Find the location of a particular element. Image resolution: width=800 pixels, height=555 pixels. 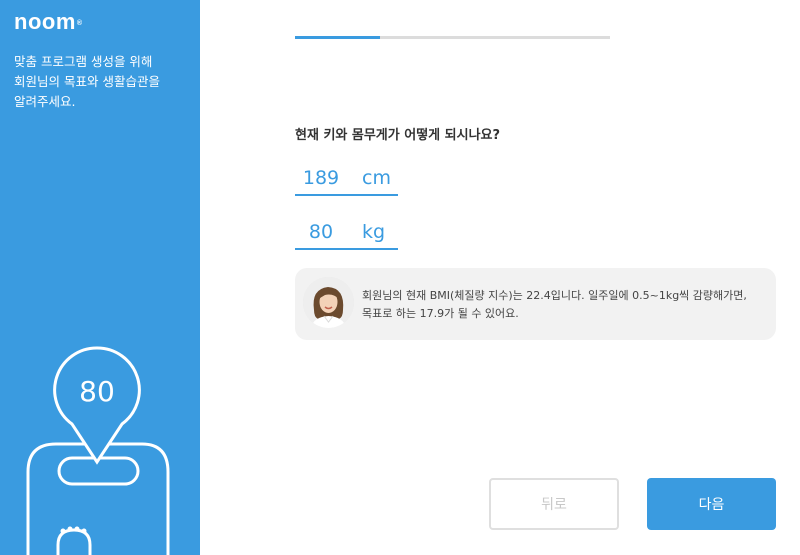

height-input is located at coordinates (321, 178).